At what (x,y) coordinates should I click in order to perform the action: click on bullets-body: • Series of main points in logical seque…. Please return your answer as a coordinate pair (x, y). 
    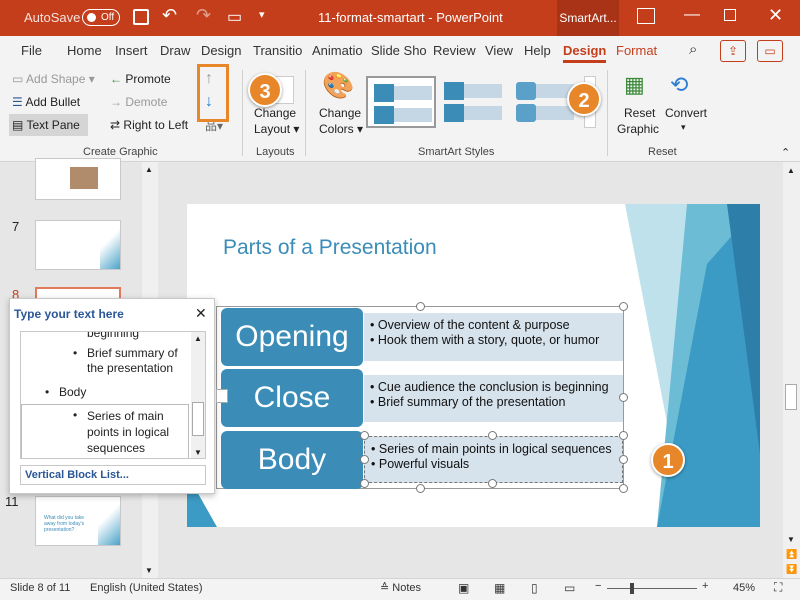
    Looking at the image, I should click on (493, 459).